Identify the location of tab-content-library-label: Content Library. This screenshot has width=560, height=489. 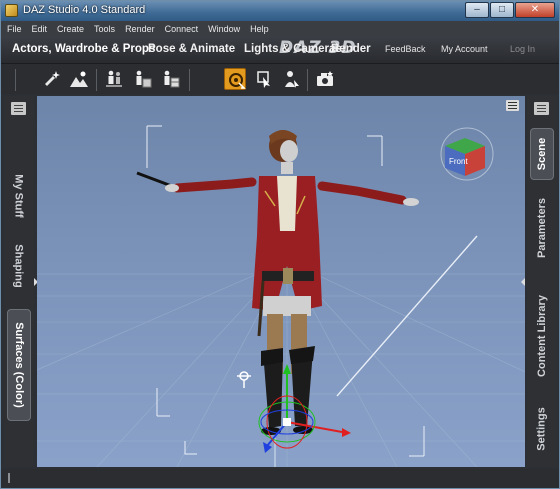
(542, 336).